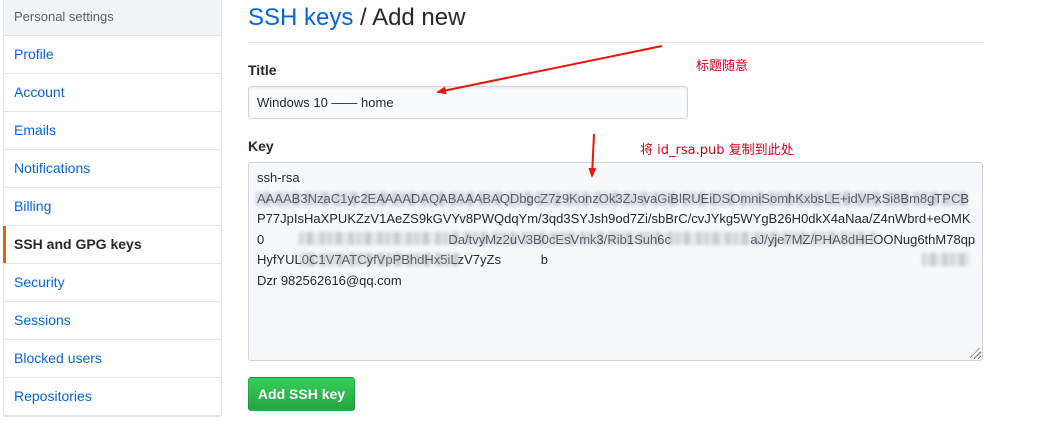 The height and width of the screenshot is (427, 1061). I want to click on sidebar-item-sessions: Sessions, so click(112, 321).